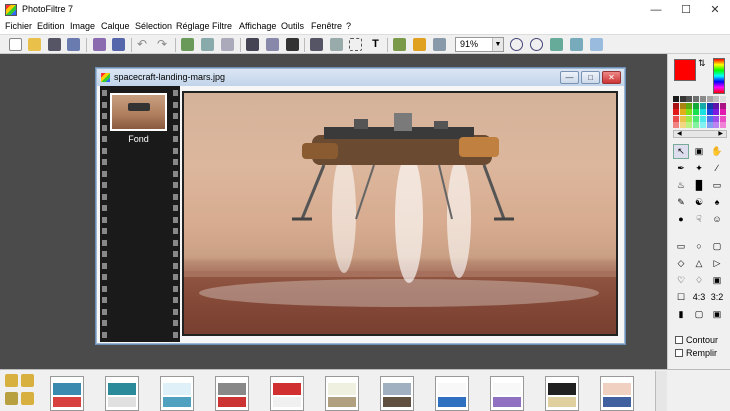  I want to click on open-icon, so click(34, 44).